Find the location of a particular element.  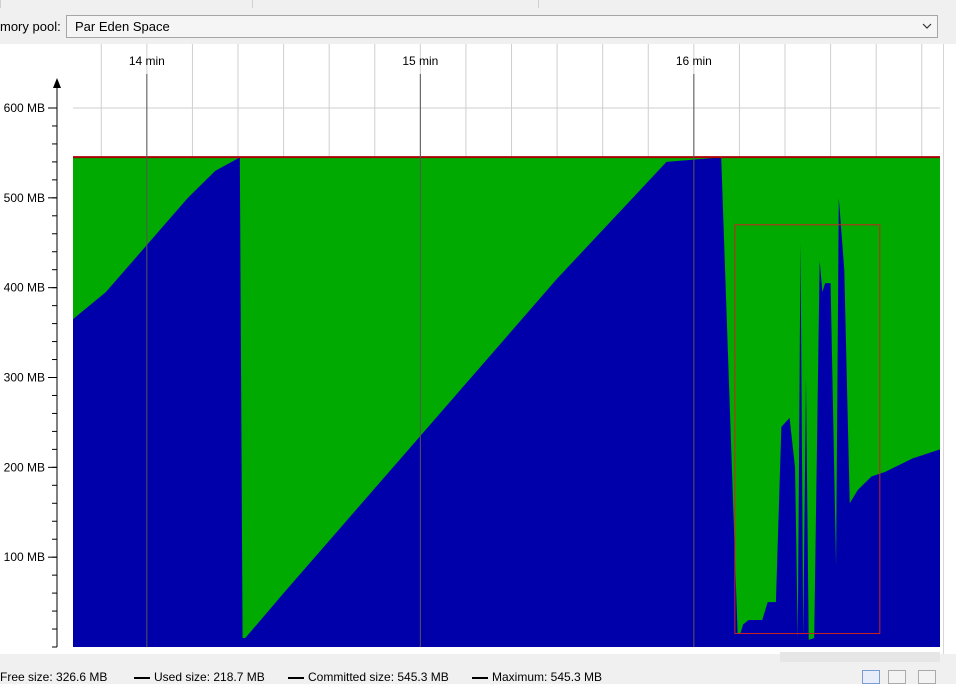

memory-pool-selected-value: Par Eden Space is located at coordinates (122, 26).